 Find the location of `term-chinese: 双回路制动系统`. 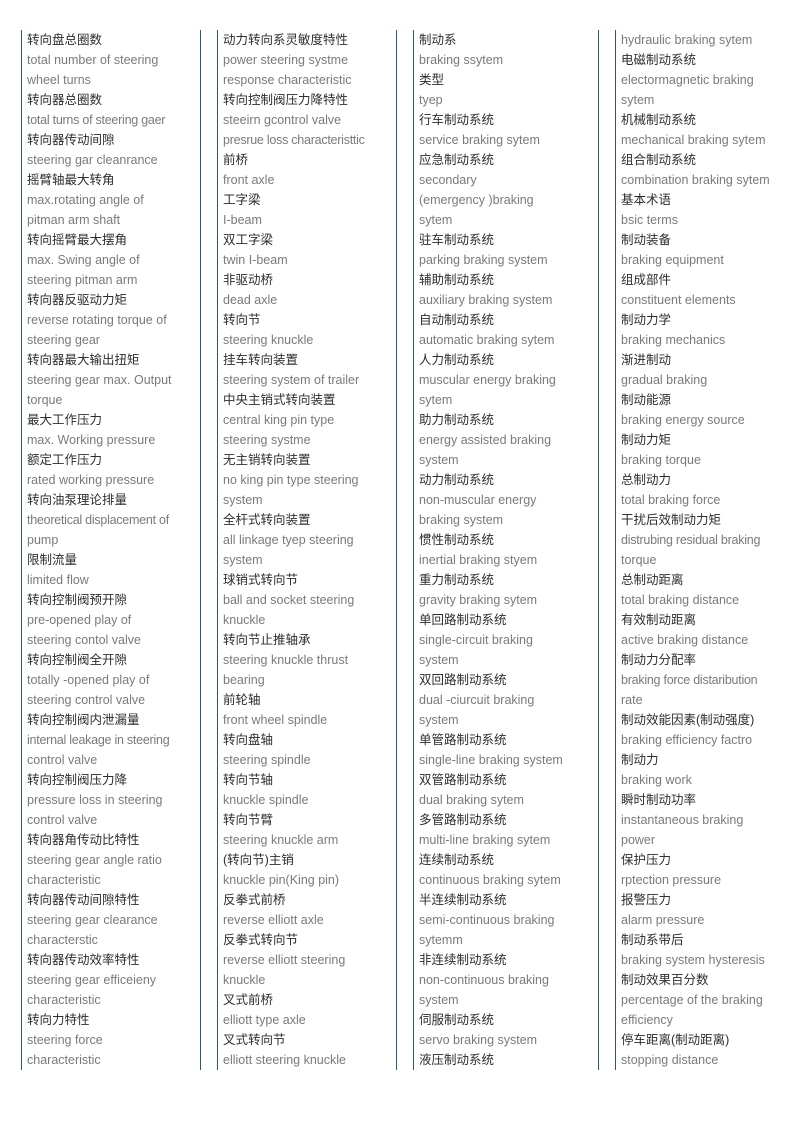

term-chinese: 双回路制动系统 is located at coordinates (463, 680).